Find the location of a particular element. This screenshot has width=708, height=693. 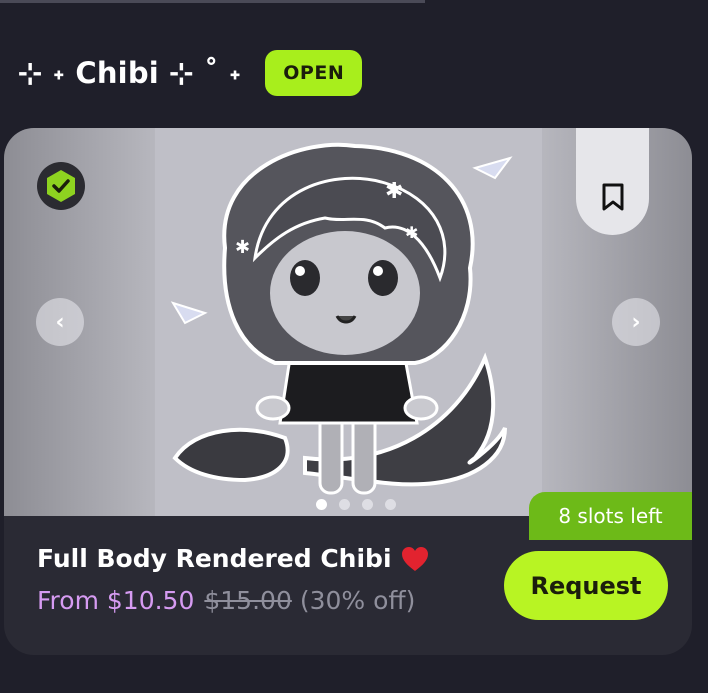

price-row: From $10.50 $15.00 (30% off) is located at coordinates (226, 600).